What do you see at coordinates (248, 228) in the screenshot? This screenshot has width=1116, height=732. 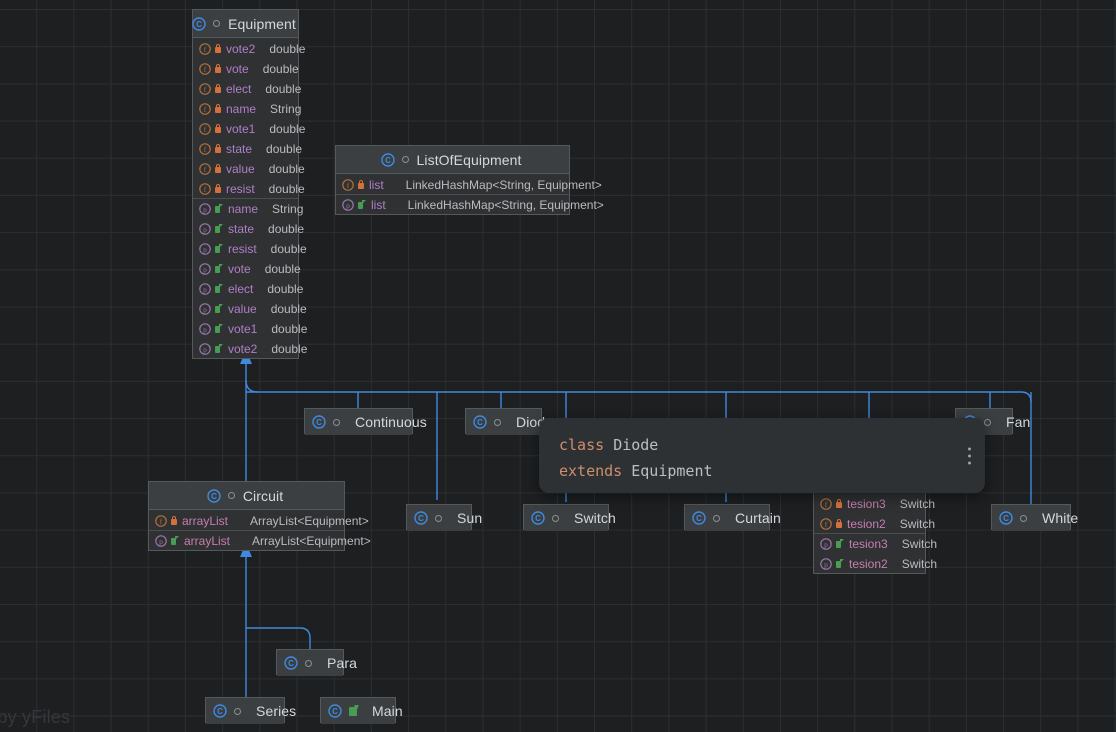 I see `member-row: p state double` at bounding box center [248, 228].